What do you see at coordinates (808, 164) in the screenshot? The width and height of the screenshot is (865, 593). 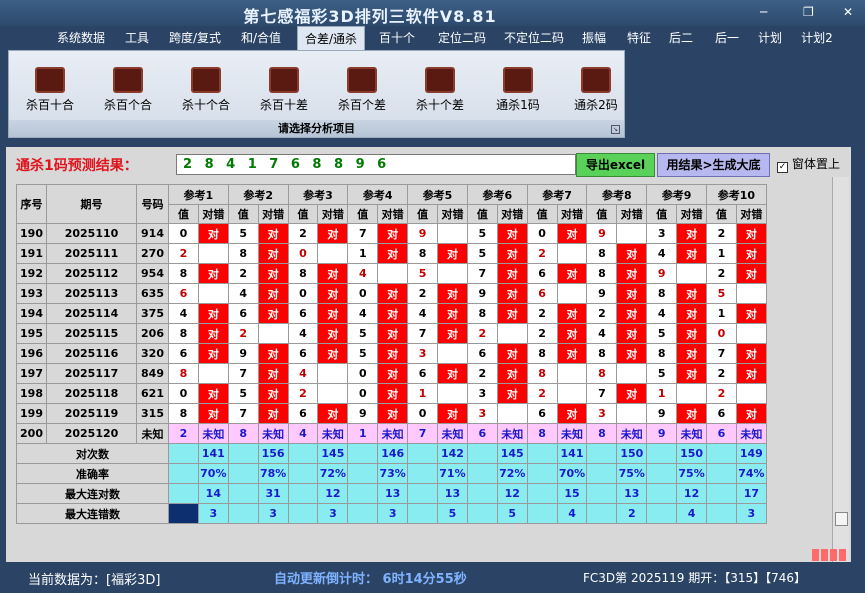 I see `topmost-checkbox: ✓ 窗体置上` at bounding box center [808, 164].